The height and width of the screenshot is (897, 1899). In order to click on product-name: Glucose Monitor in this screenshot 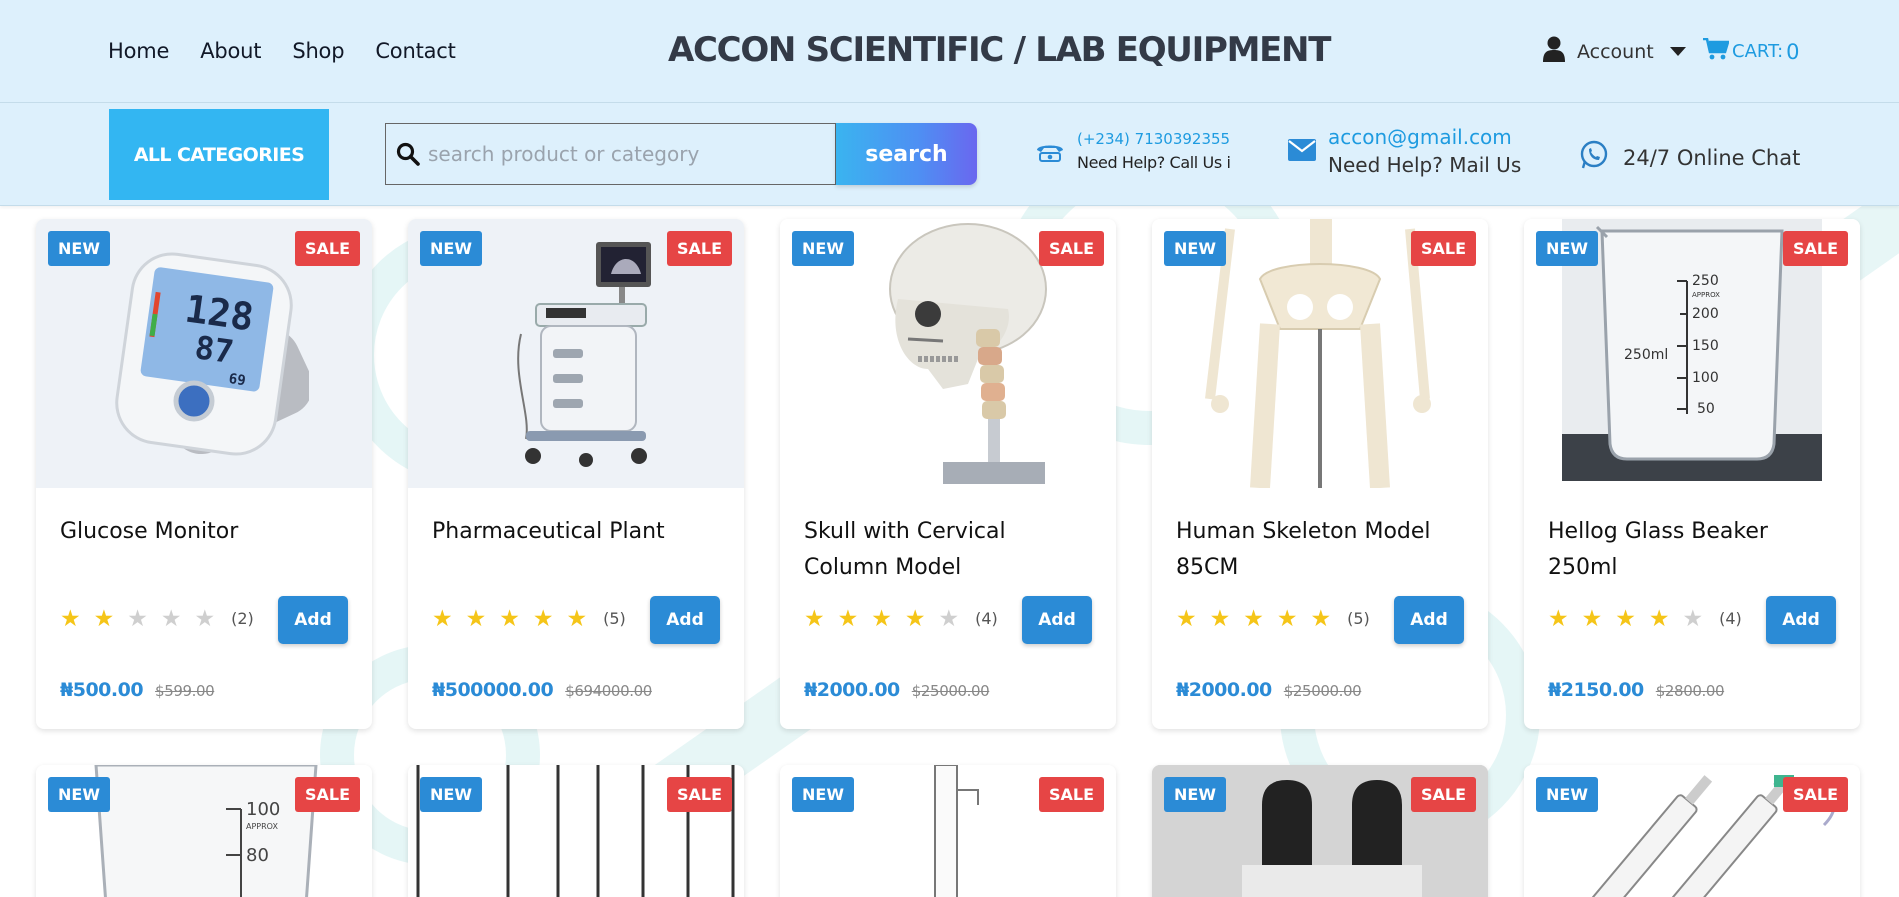, I will do `click(205, 532)`.